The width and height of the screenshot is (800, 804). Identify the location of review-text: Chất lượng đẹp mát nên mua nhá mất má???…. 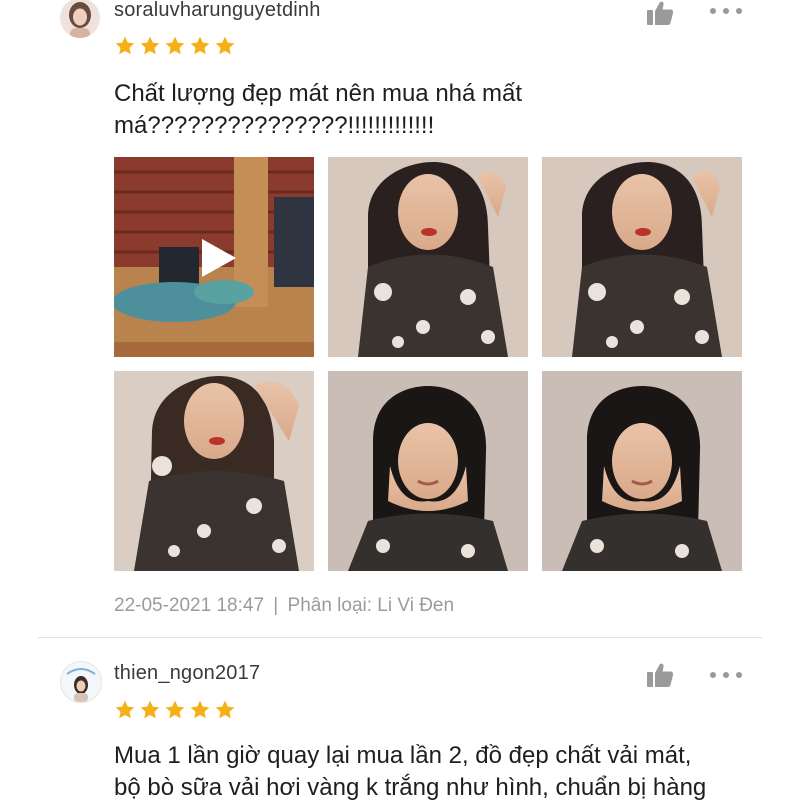
(318, 110).